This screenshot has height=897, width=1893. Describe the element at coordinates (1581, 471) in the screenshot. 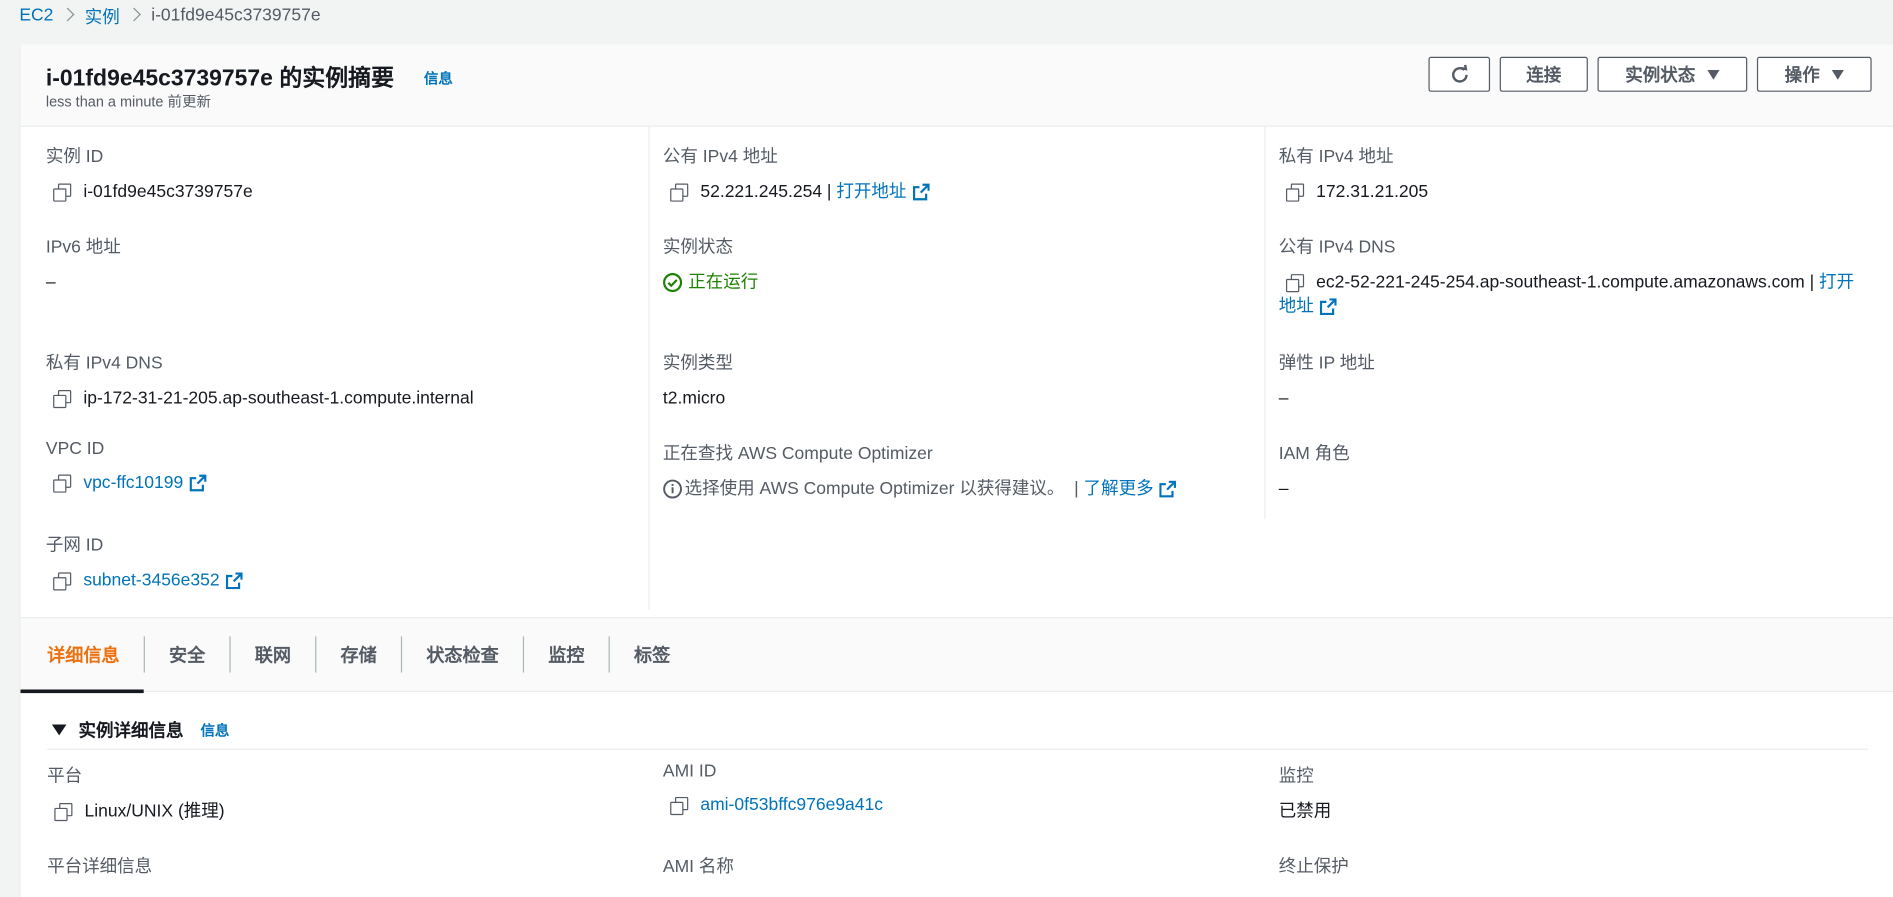

I see `iam-role-field: IAM 角色 –` at that location.